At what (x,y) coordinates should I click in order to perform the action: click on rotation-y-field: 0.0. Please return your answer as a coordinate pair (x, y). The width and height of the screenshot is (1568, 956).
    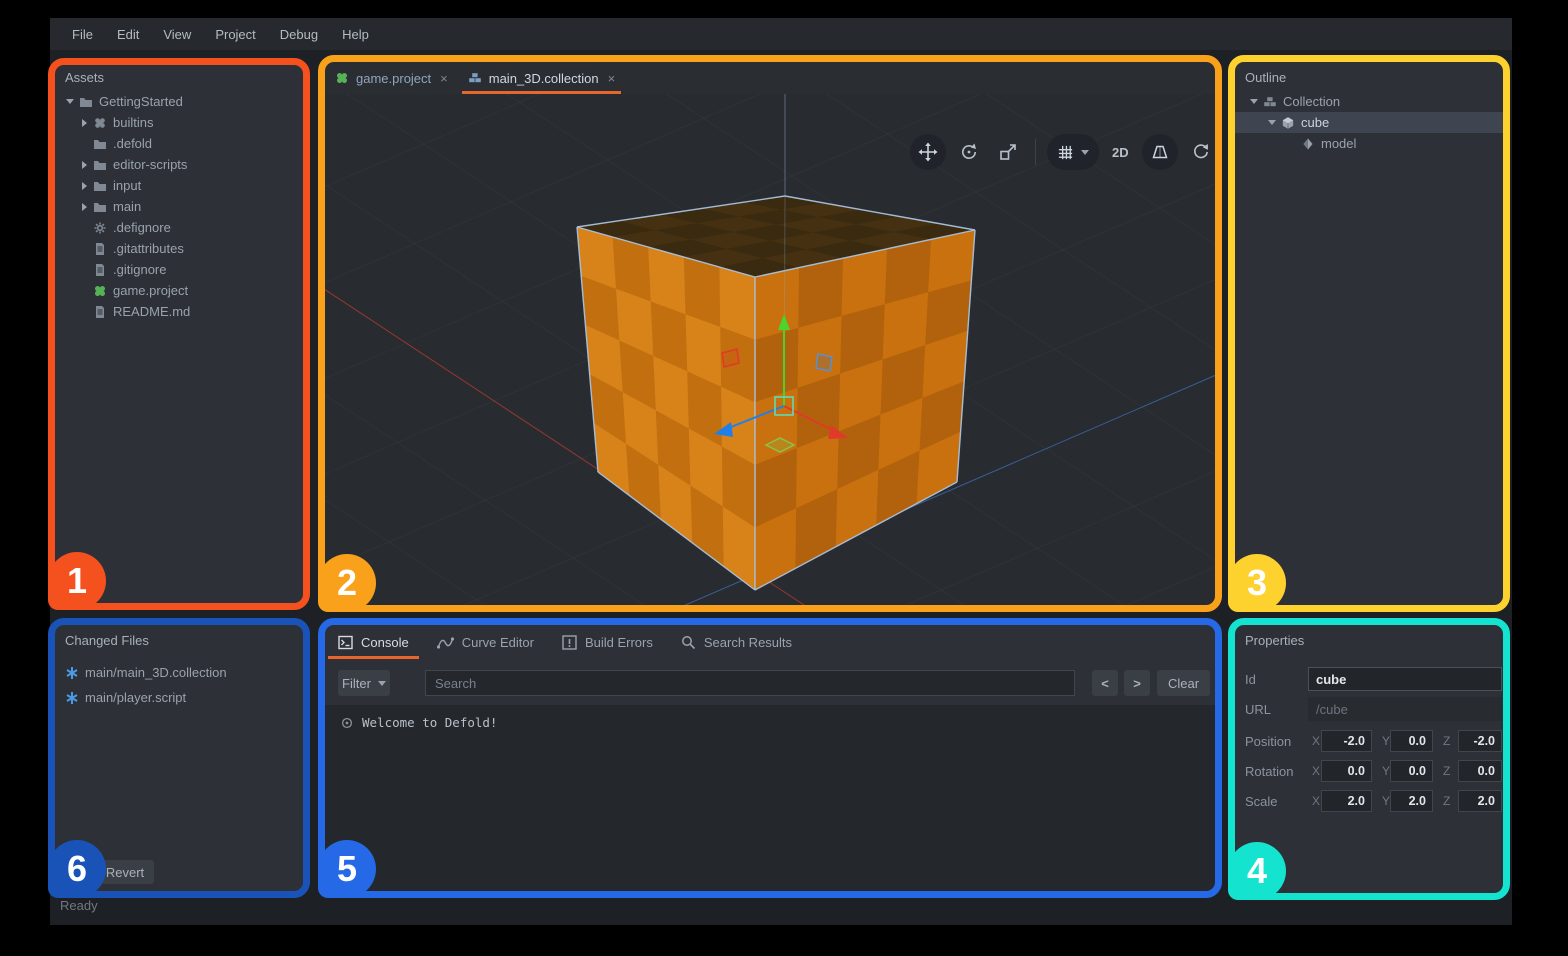
    Looking at the image, I should click on (1411, 771).